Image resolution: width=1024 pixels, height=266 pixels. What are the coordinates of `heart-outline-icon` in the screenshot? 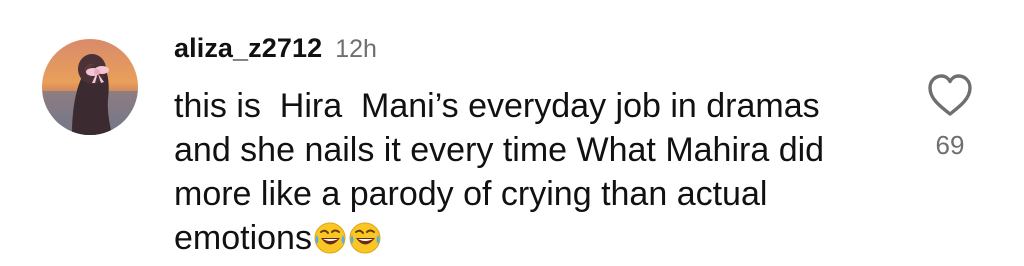 It's located at (950, 95).